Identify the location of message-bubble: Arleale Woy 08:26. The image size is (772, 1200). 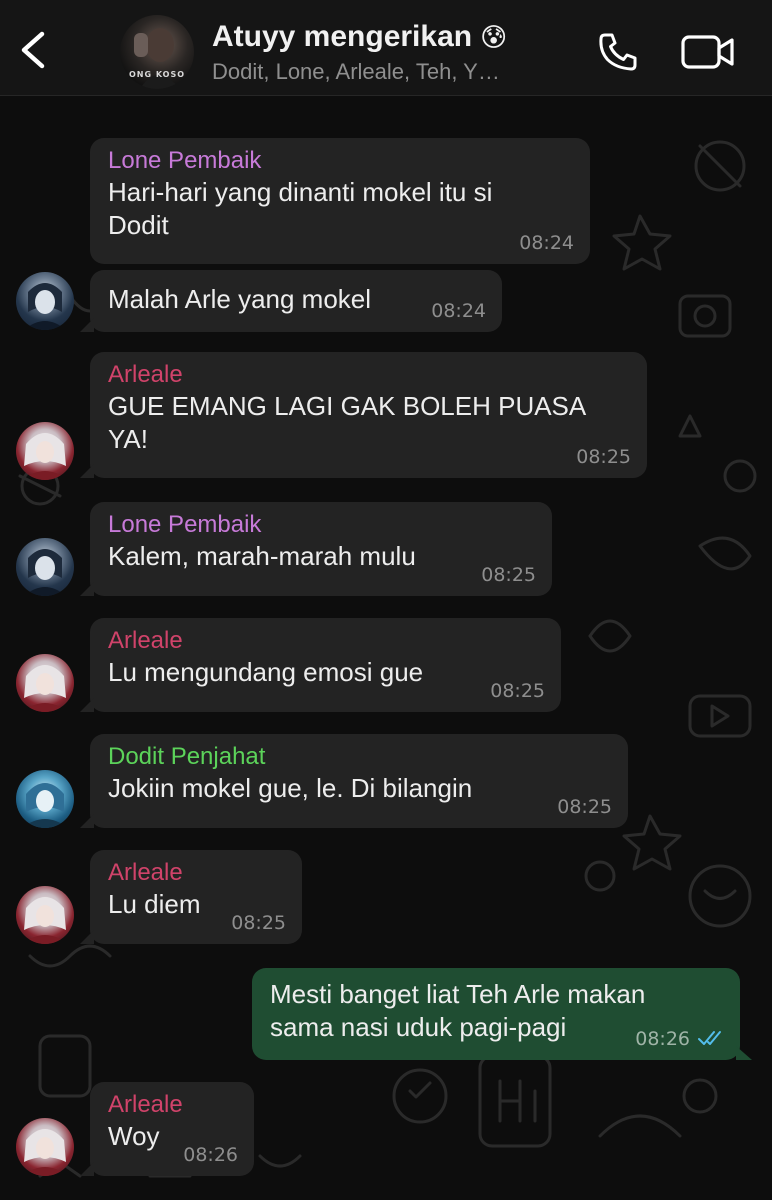
(167, 1129).